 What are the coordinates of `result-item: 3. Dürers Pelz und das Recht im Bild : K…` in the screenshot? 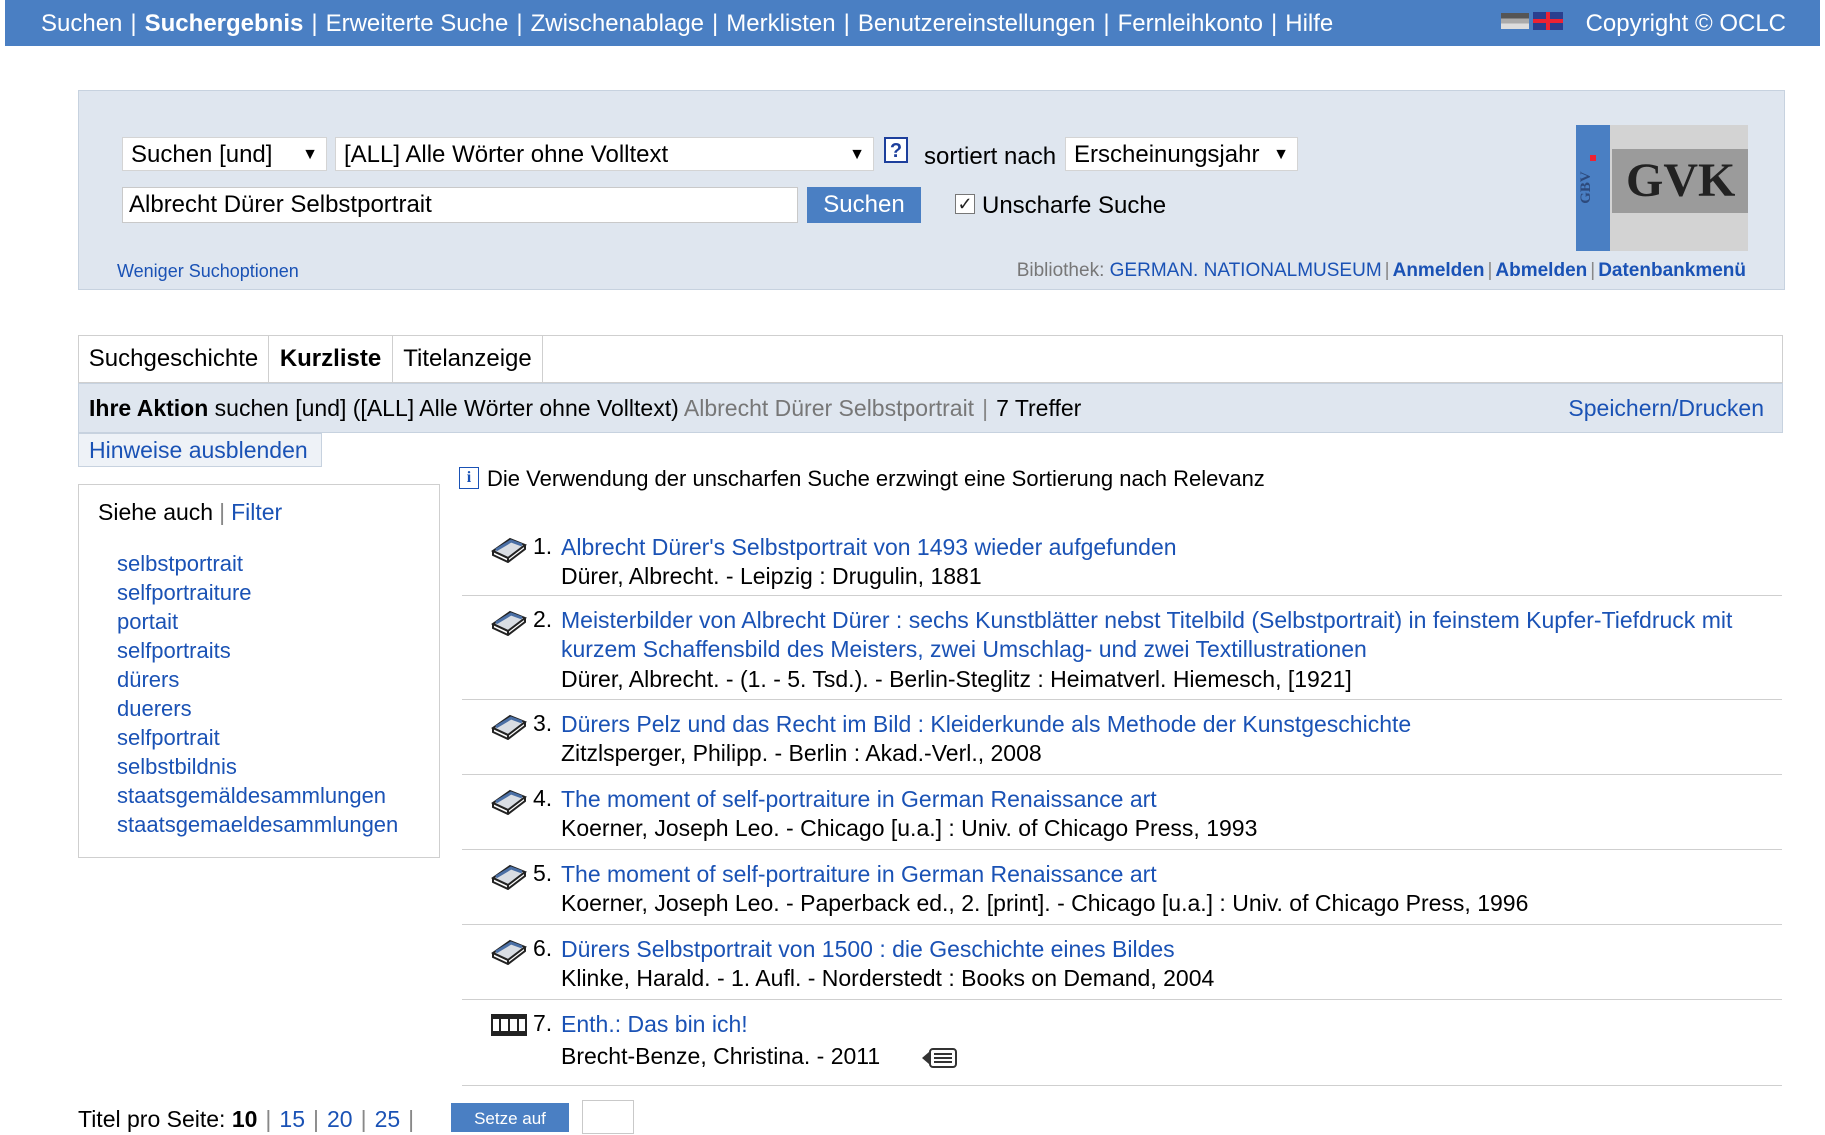 It's located at (1122, 737).